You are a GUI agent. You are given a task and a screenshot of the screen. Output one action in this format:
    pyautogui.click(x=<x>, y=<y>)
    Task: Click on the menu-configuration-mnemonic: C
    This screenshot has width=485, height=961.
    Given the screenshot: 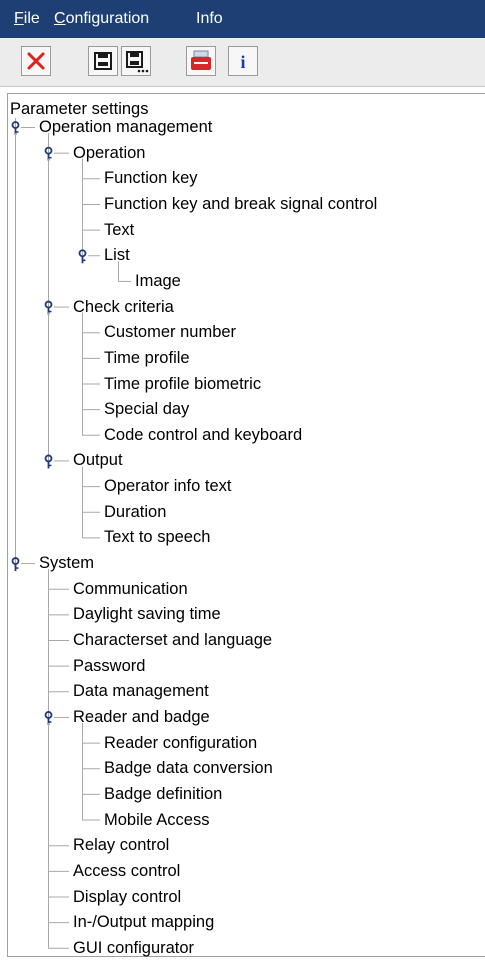 What is the action you would take?
    pyautogui.click(x=60, y=18)
    